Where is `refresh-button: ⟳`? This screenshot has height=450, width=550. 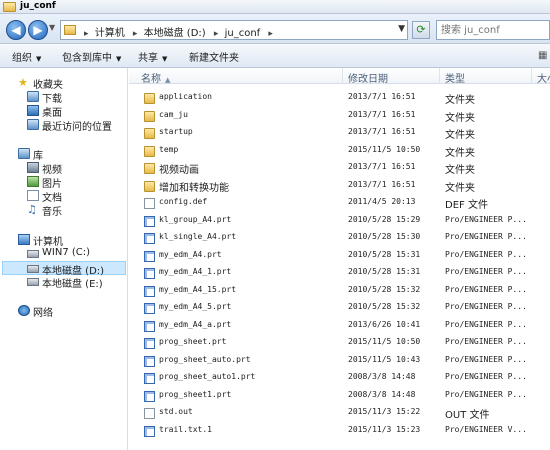 refresh-button: ⟳ is located at coordinates (421, 30).